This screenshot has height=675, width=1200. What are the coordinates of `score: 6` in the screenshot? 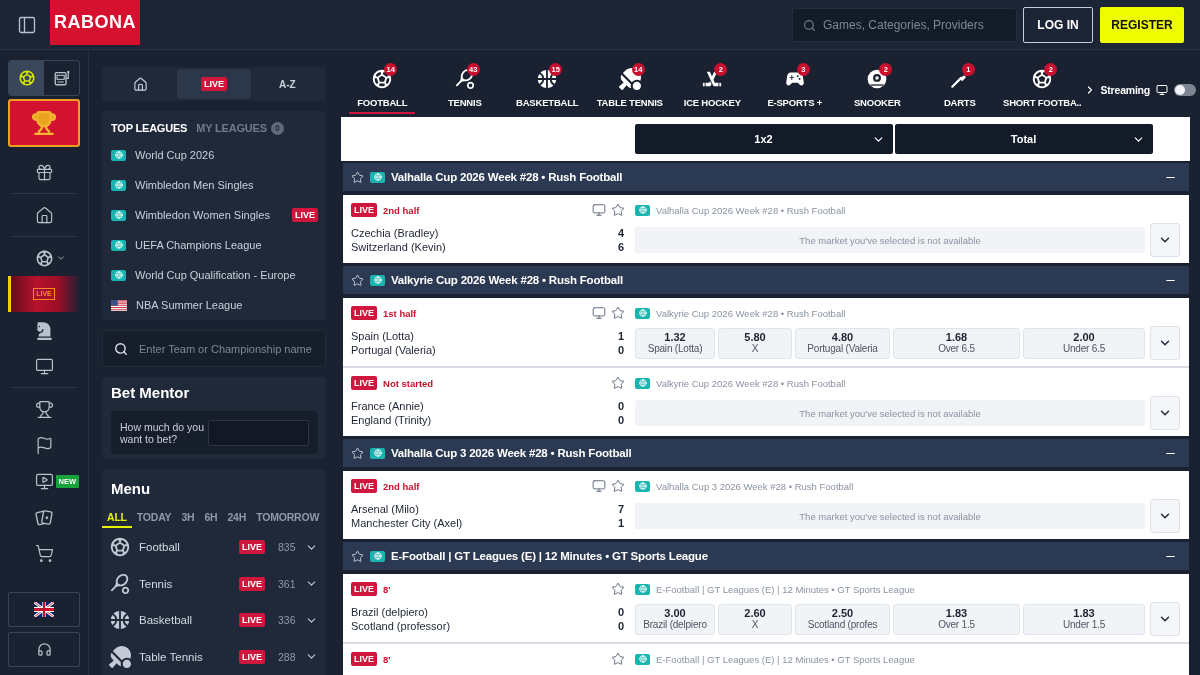 It's located at (620, 247).